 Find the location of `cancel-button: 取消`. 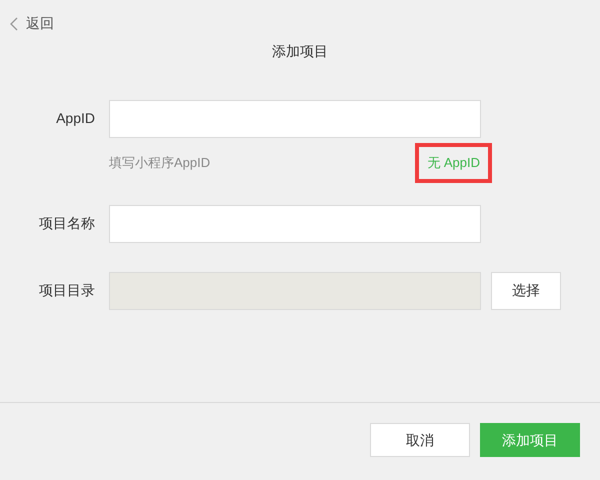

cancel-button: 取消 is located at coordinates (420, 440).